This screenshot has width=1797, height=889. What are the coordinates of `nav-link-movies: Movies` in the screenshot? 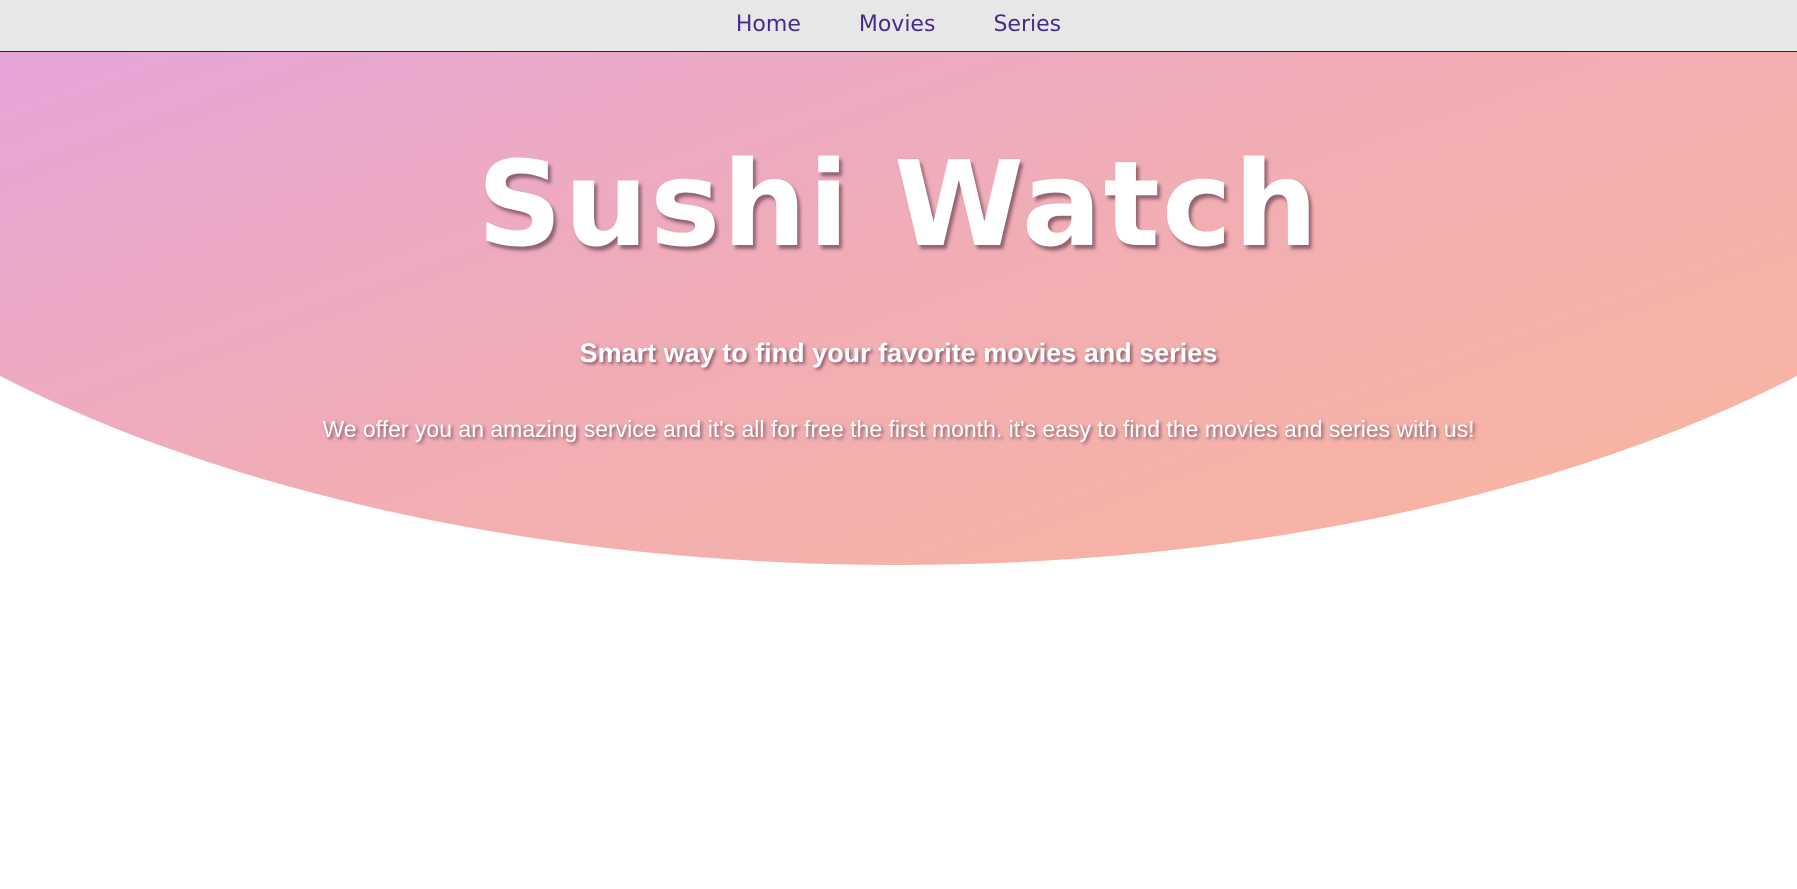 It's located at (897, 24).